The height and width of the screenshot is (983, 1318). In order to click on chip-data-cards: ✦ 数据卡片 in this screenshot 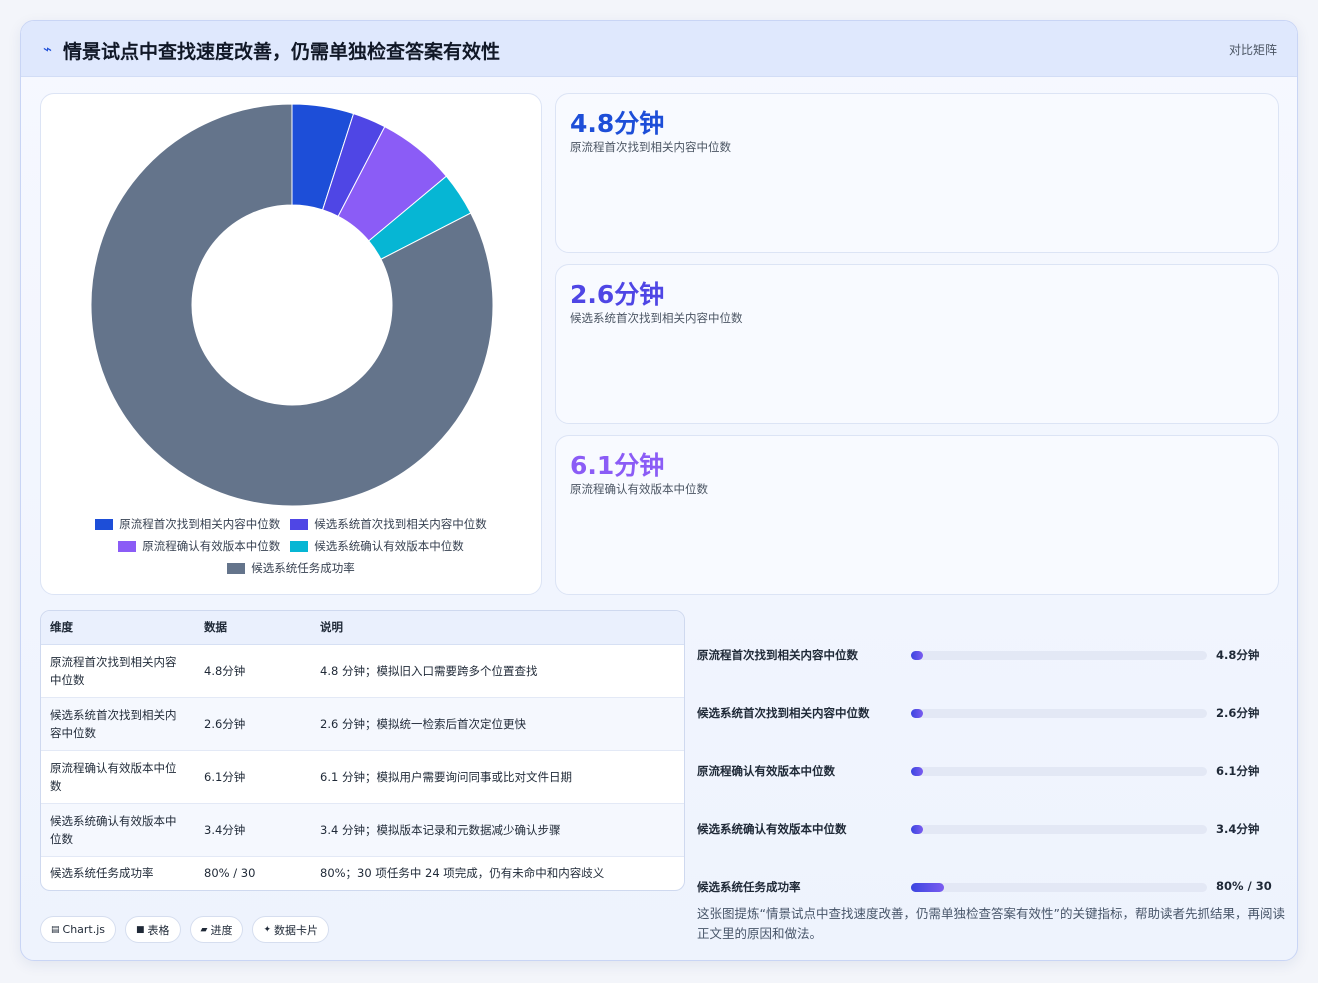, I will do `click(291, 929)`.